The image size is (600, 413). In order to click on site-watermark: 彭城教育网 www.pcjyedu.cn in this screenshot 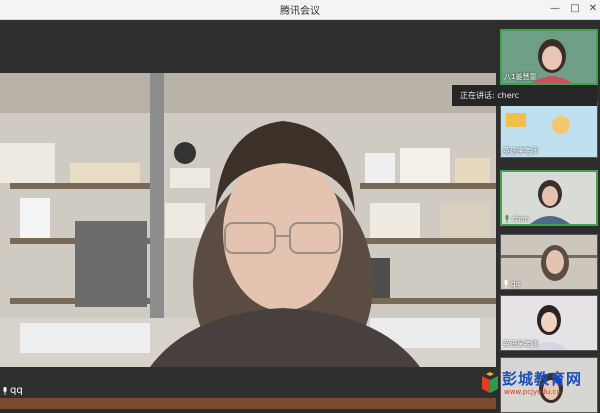, I will do `click(539, 384)`.